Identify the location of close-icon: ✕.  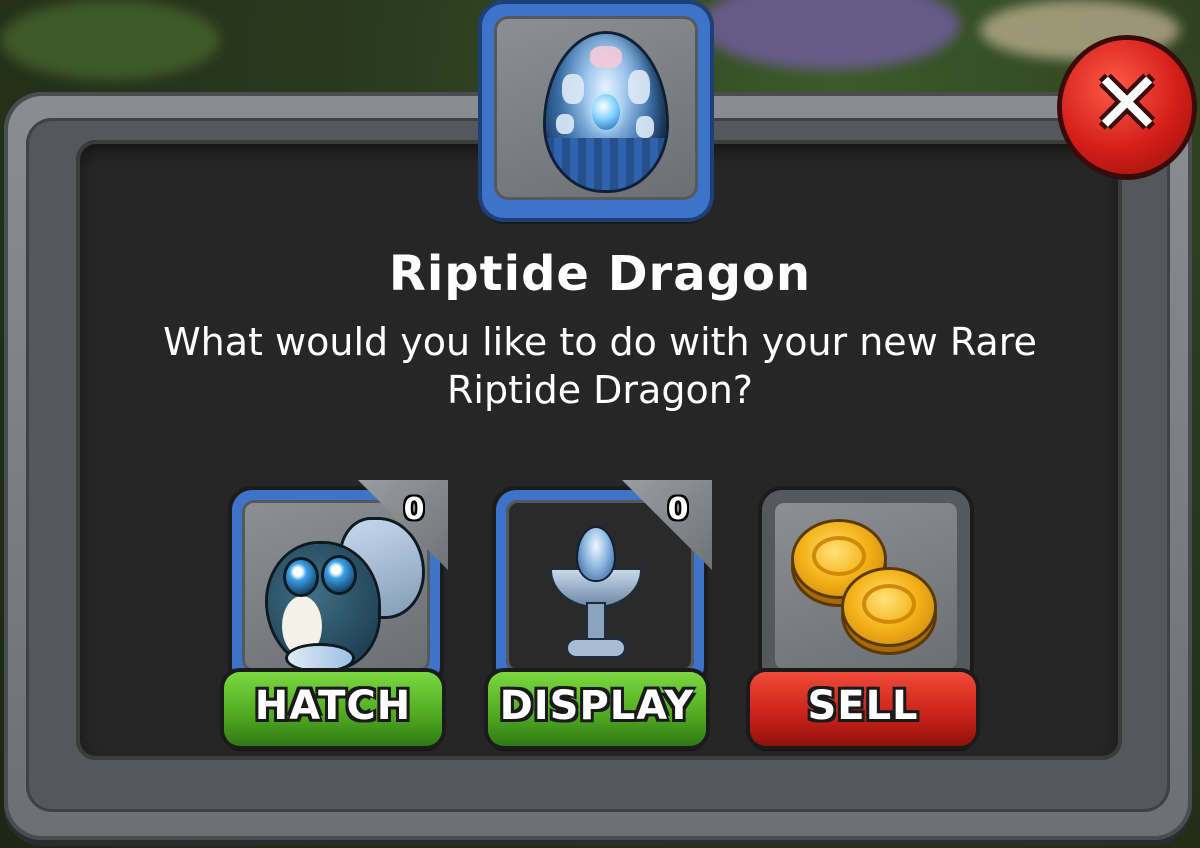
(1127, 104).